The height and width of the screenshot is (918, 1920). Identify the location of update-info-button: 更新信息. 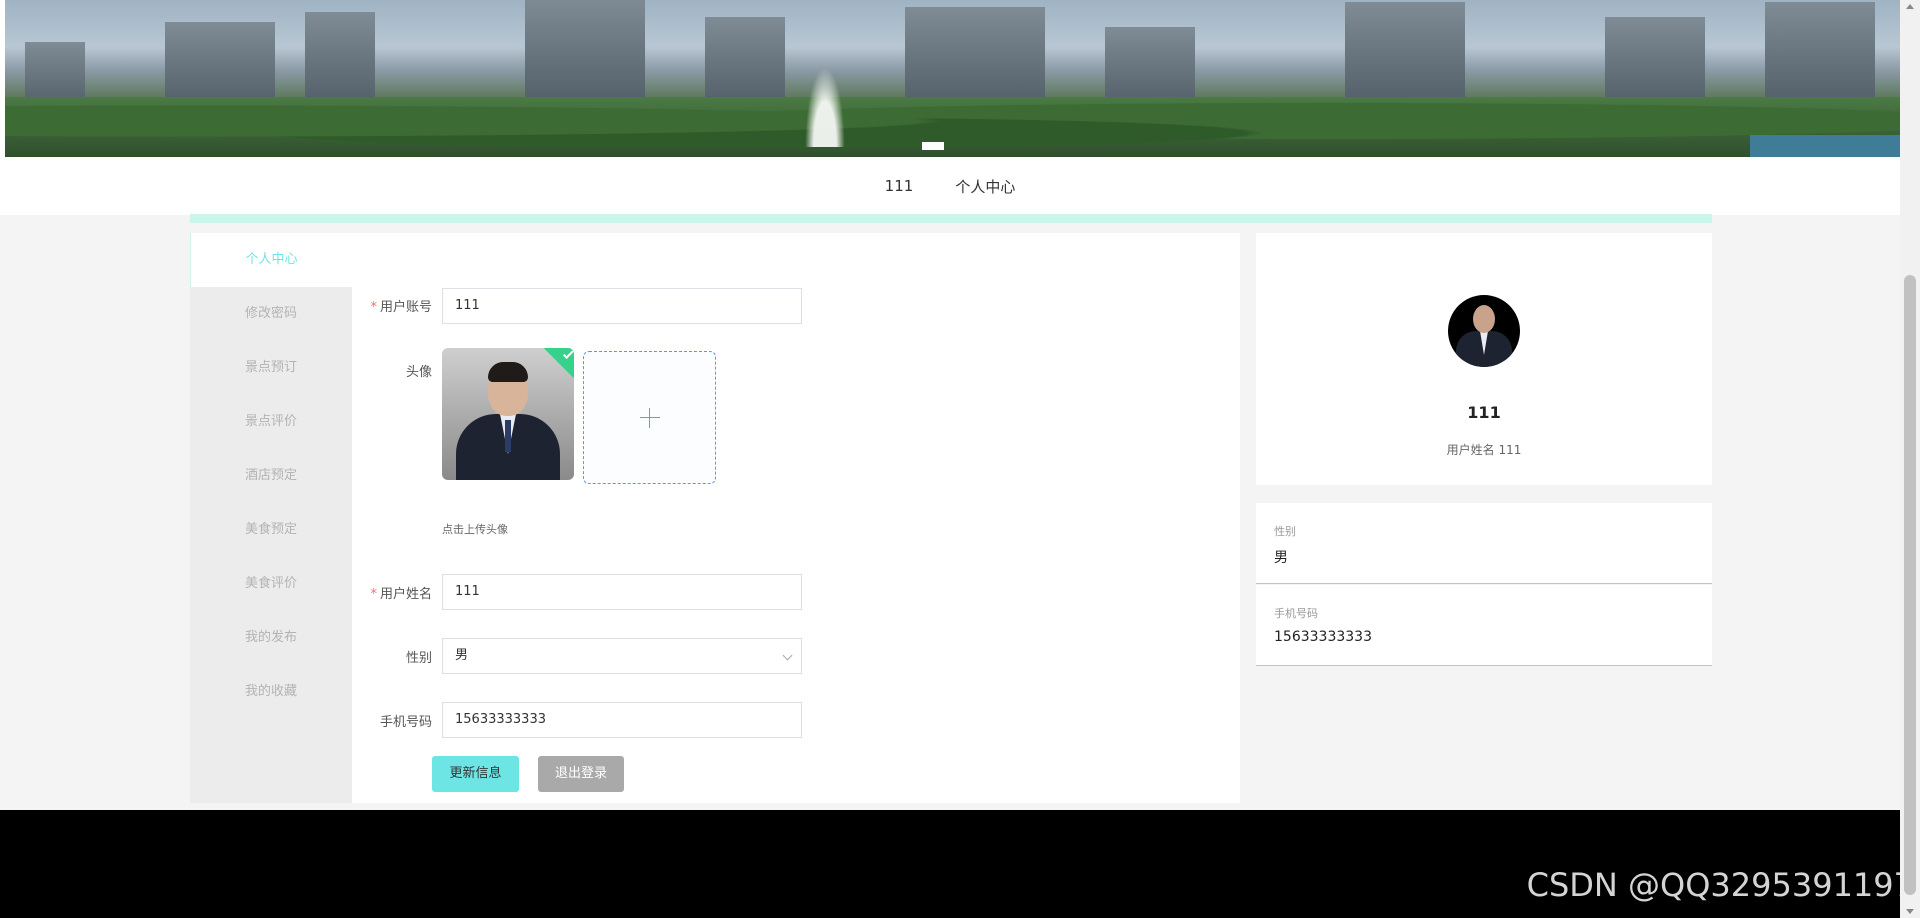
(475, 774).